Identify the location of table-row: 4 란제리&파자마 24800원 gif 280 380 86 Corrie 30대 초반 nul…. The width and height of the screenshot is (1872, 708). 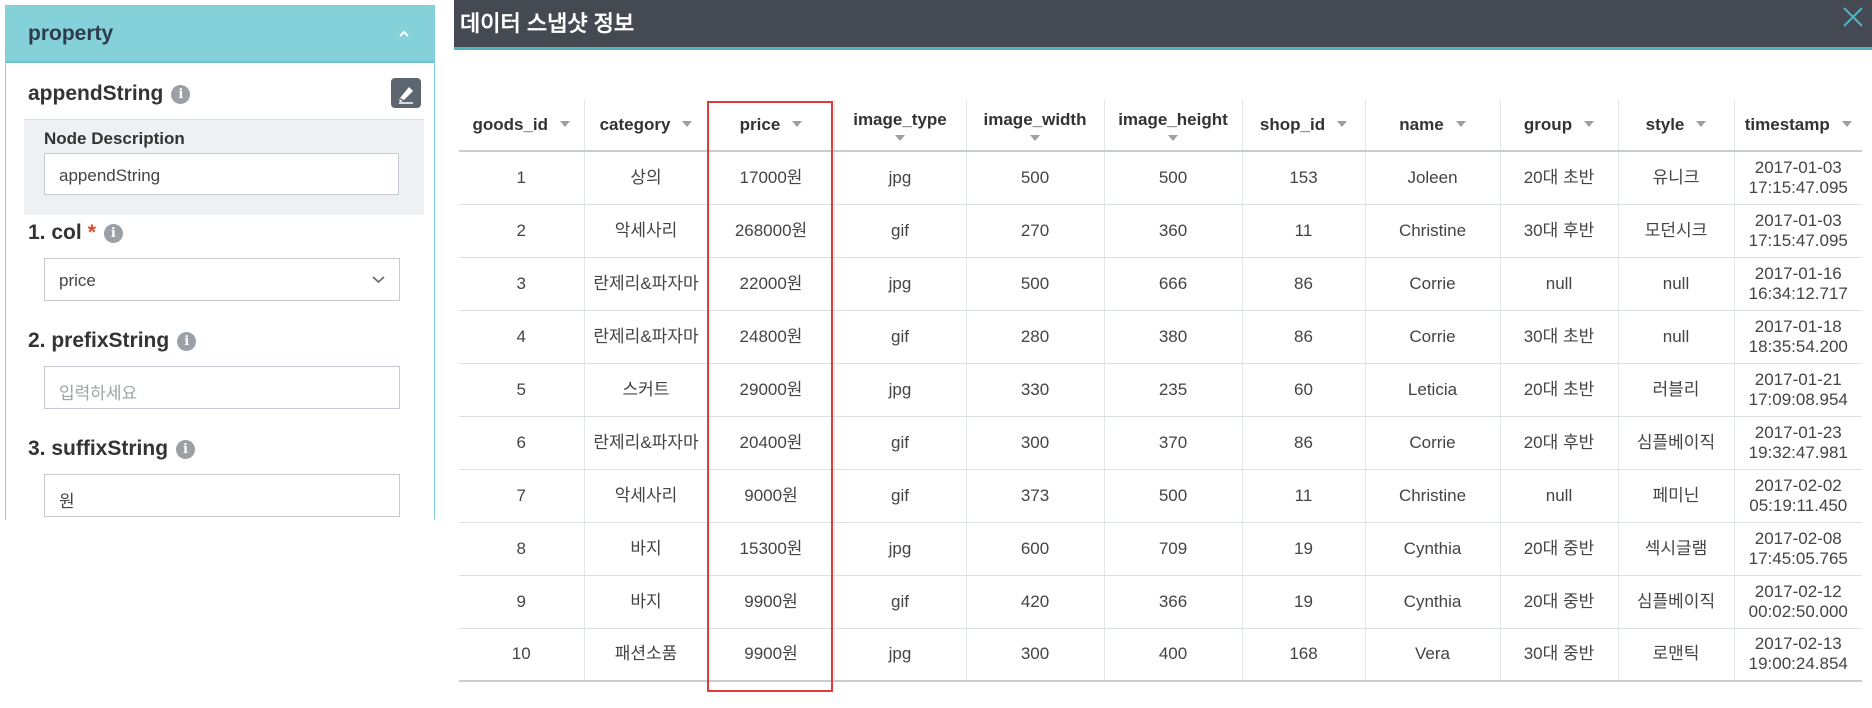
(1160, 337).